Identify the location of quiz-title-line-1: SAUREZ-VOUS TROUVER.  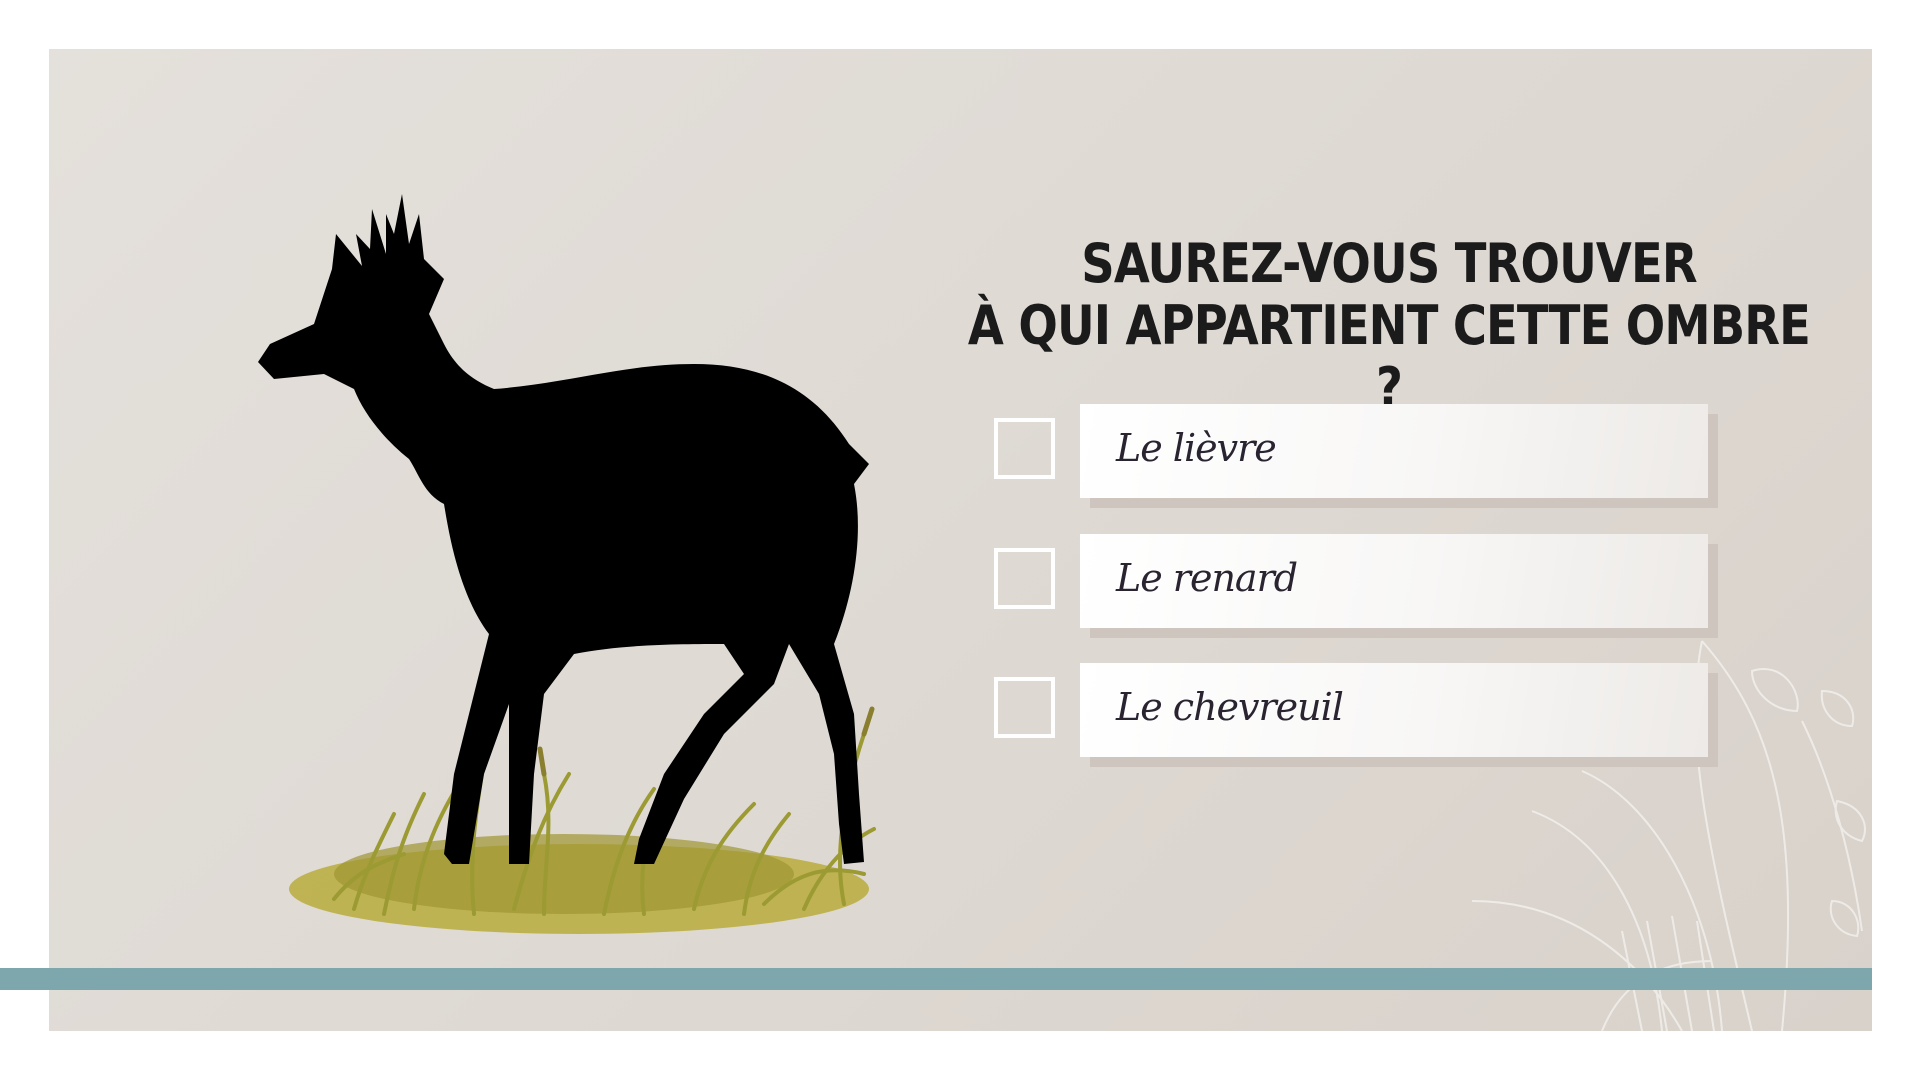
(1389, 263).